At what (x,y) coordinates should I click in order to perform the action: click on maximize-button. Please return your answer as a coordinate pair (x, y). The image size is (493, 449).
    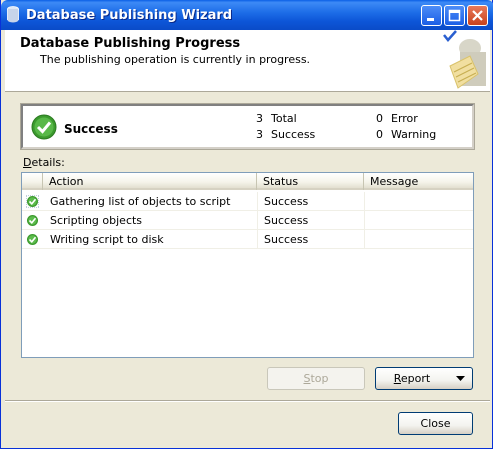
    Looking at the image, I should click on (454, 15).